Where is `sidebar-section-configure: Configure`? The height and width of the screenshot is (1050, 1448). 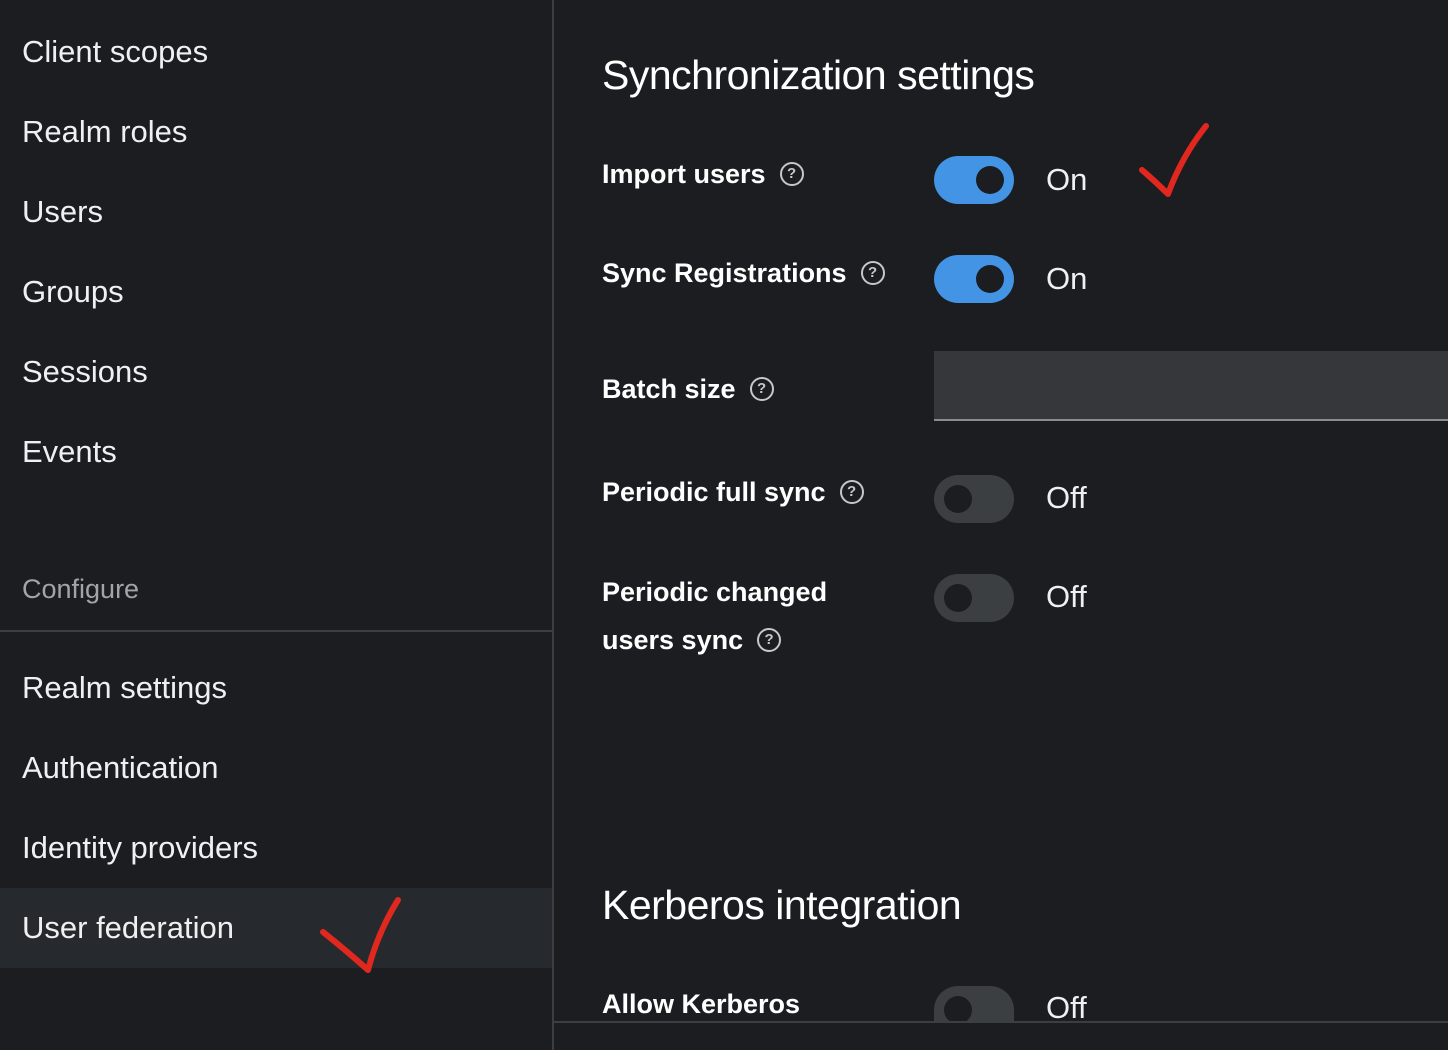
sidebar-section-configure: Configure is located at coordinates (81, 589).